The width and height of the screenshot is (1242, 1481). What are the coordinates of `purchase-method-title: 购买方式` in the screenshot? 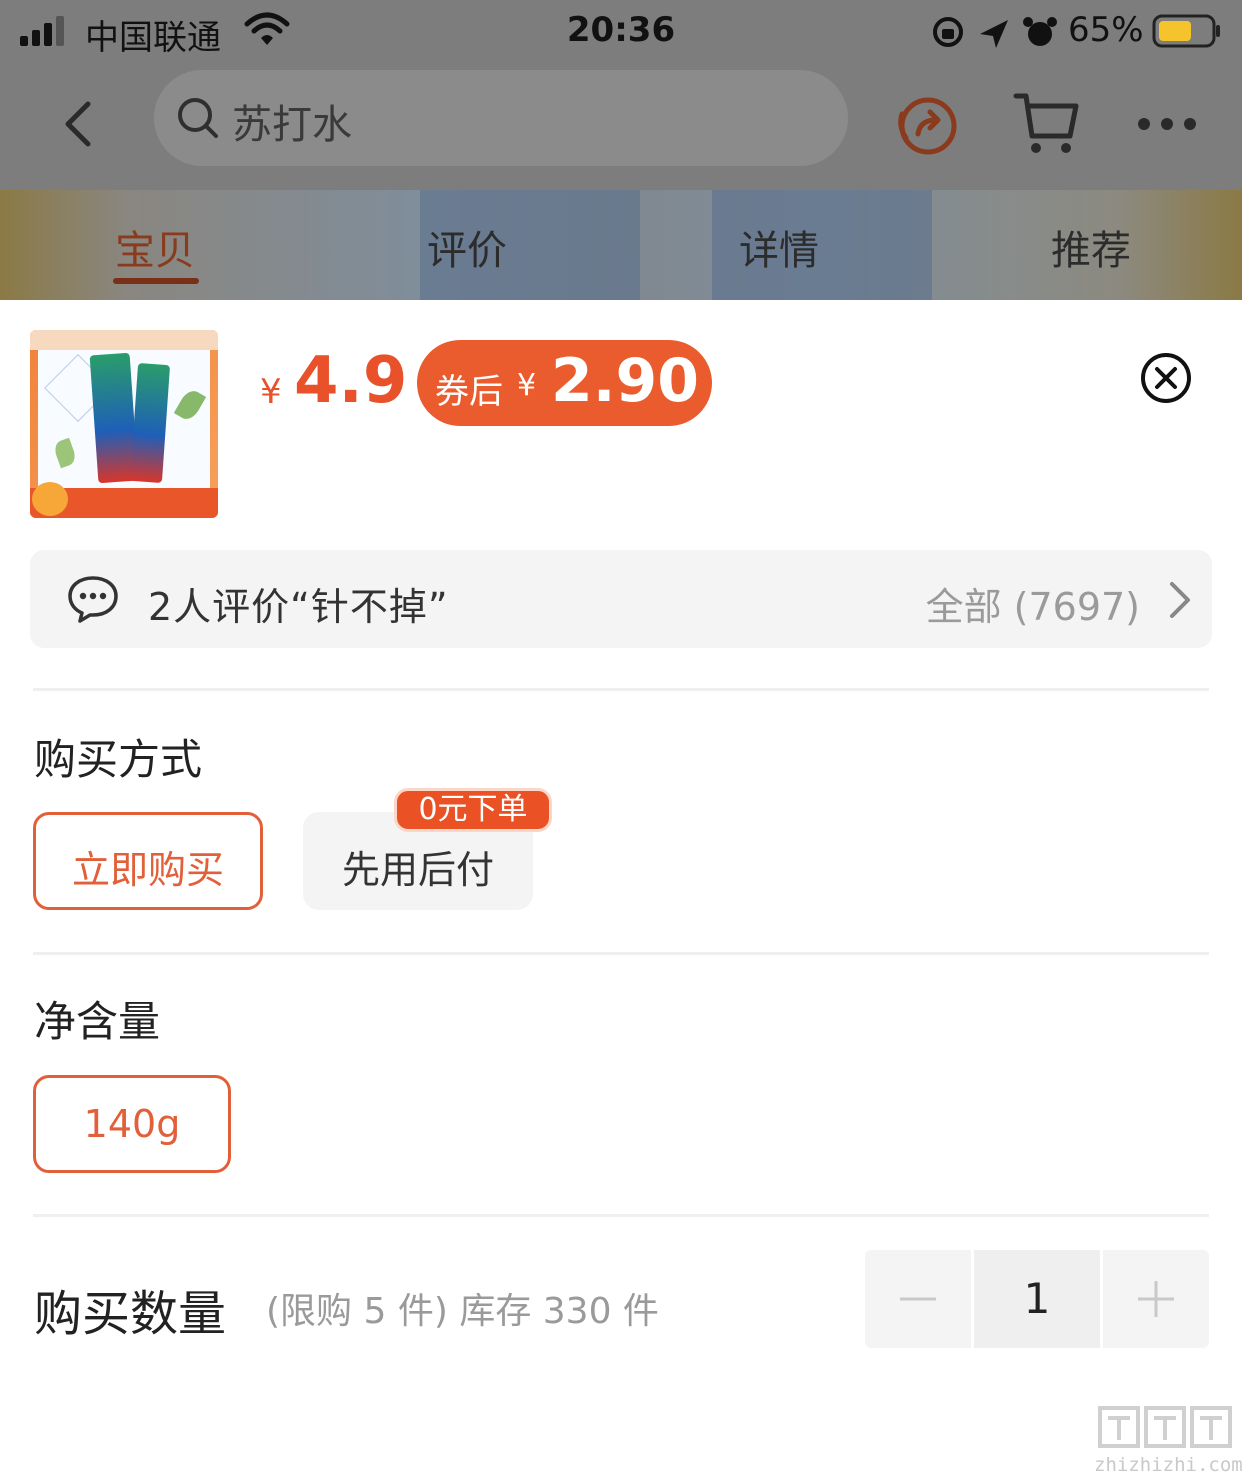 It's located at (118, 759).